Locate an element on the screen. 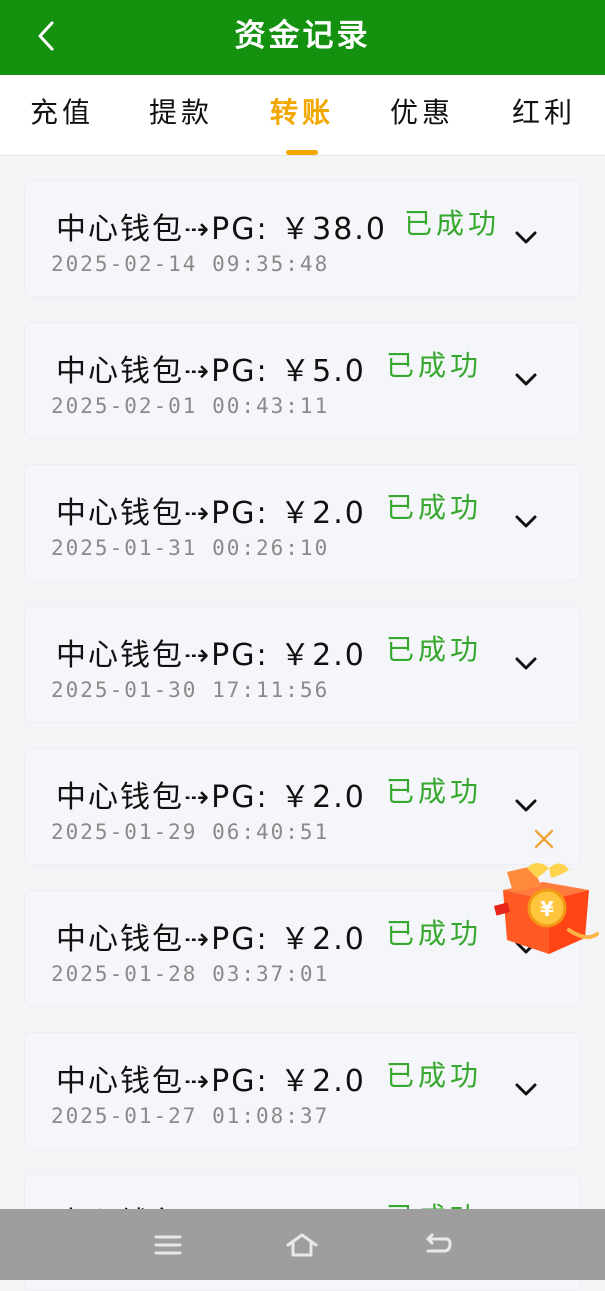  record-time: 2025-02-01 00:43:11 is located at coordinates (190, 406).